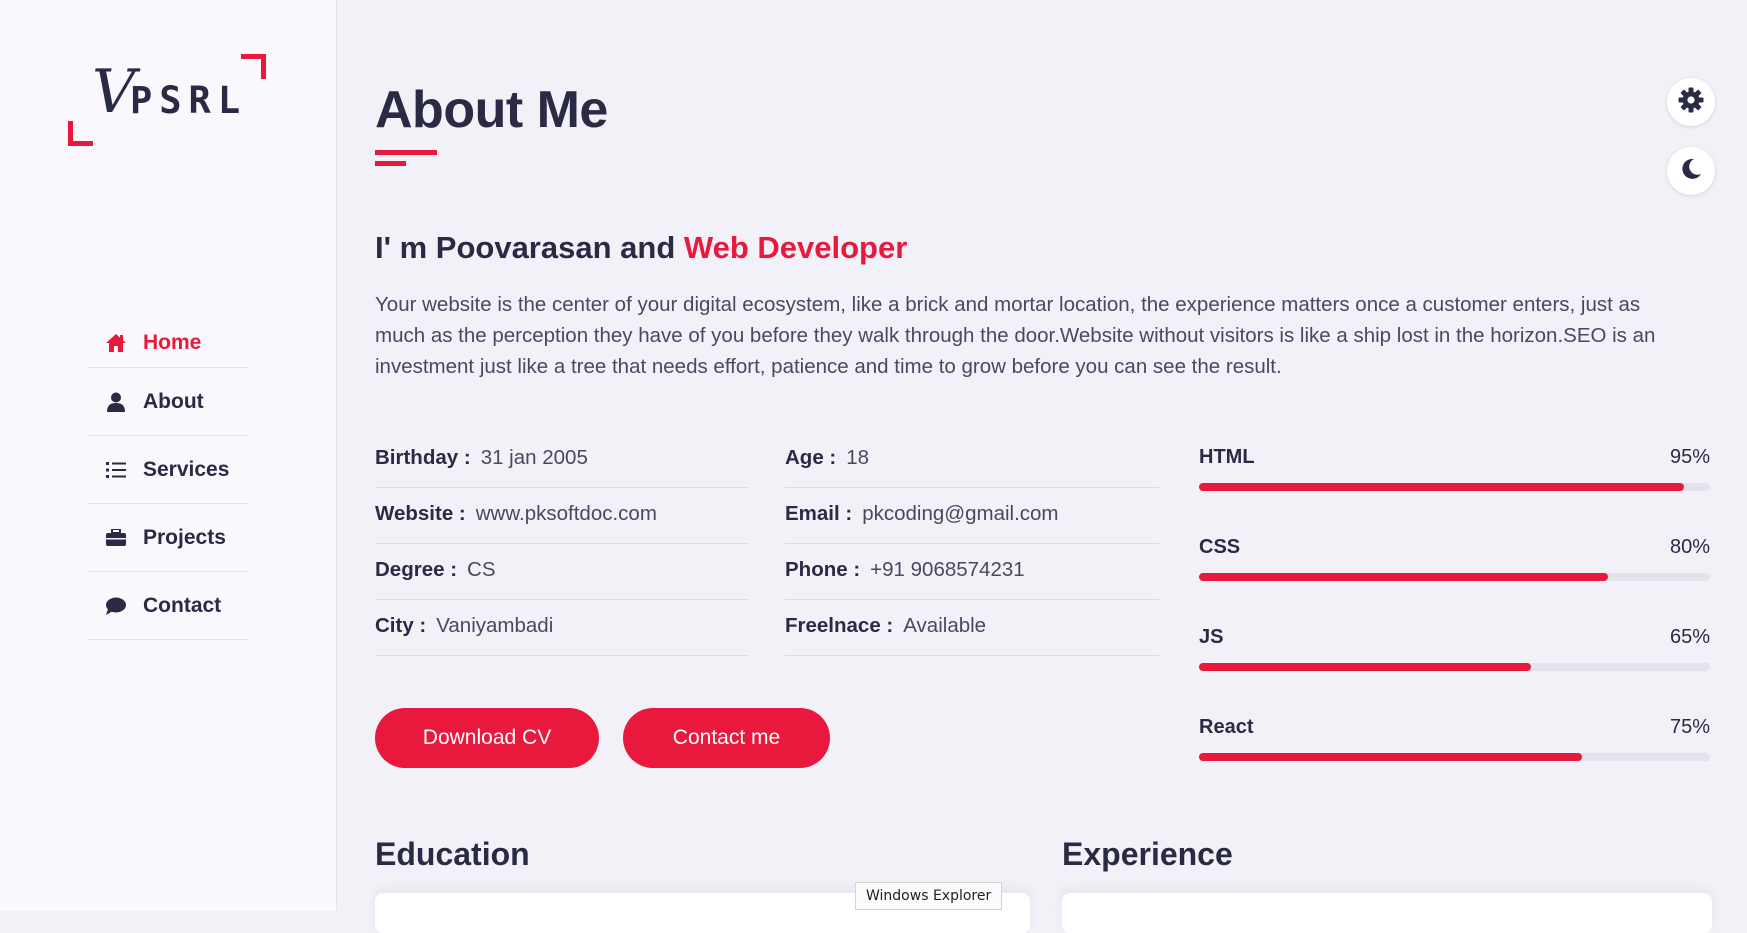  Describe the element at coordinates (491, 110) in the screenshot. I see `page-title: About Me` at that location.